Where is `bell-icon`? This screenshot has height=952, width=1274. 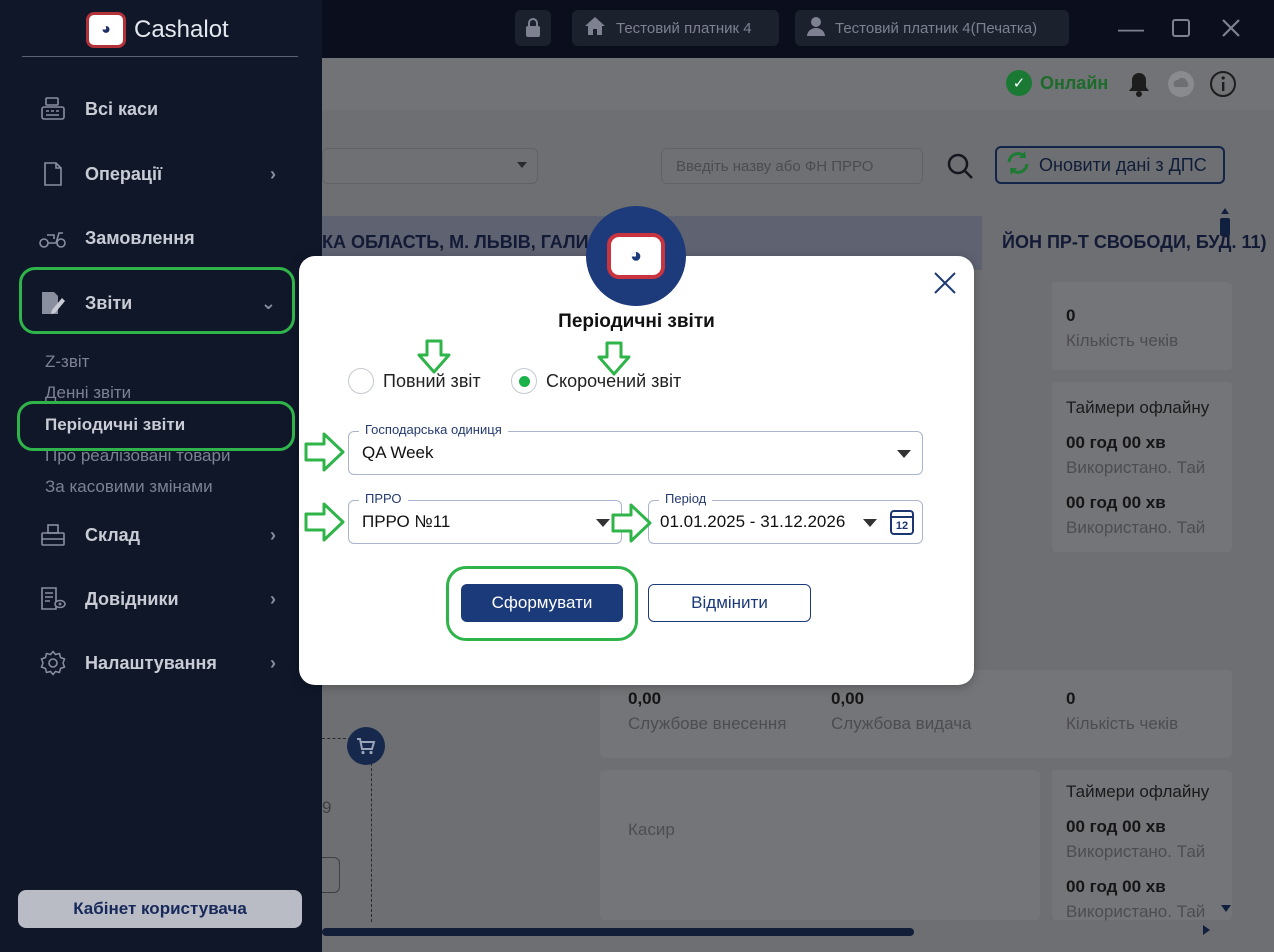
bell-icon is located at coordinates (1139, 84).